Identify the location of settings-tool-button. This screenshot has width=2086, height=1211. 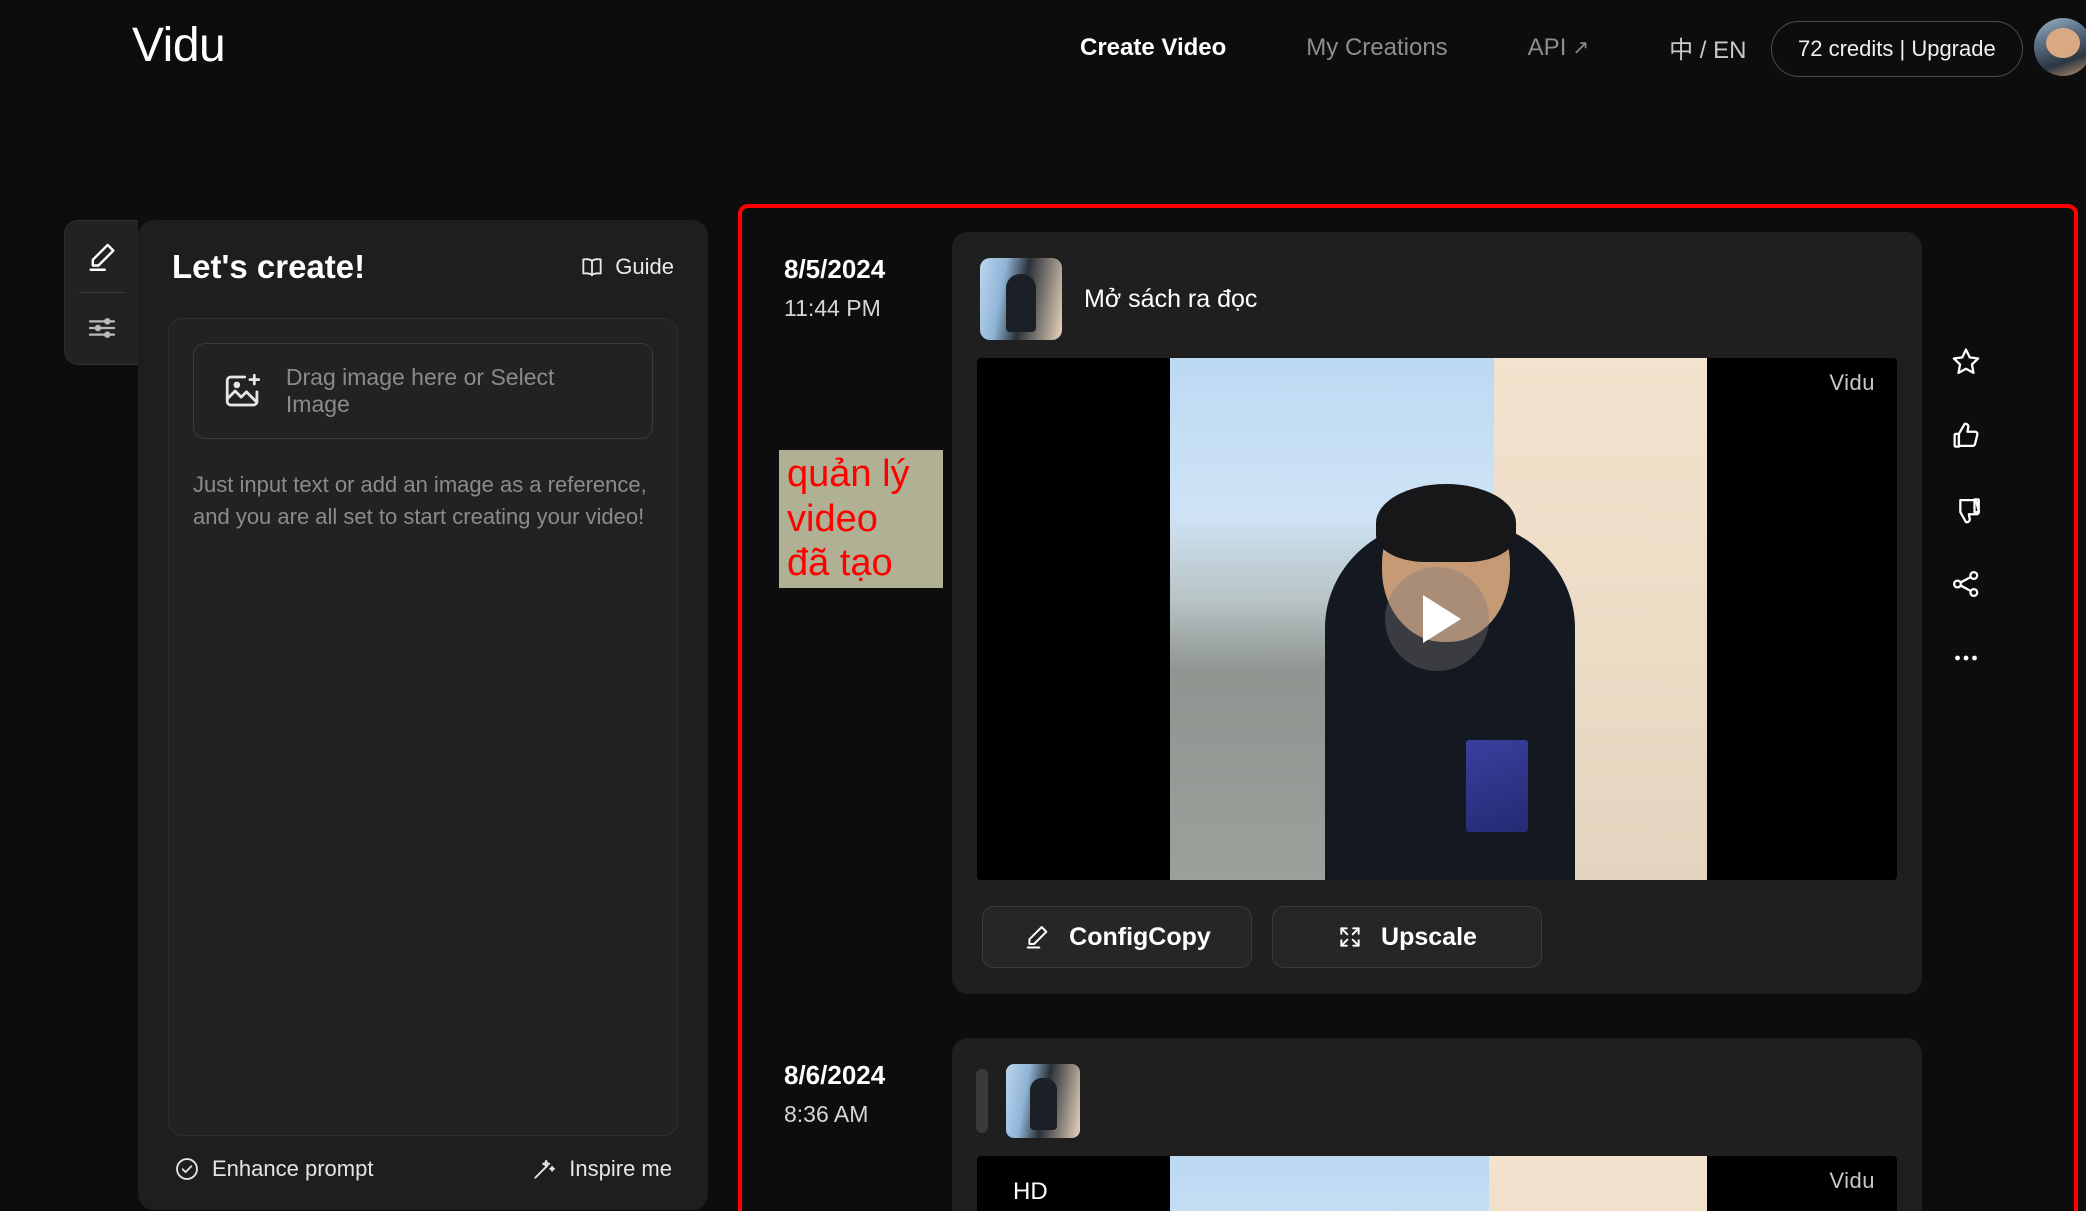
(102, 328).